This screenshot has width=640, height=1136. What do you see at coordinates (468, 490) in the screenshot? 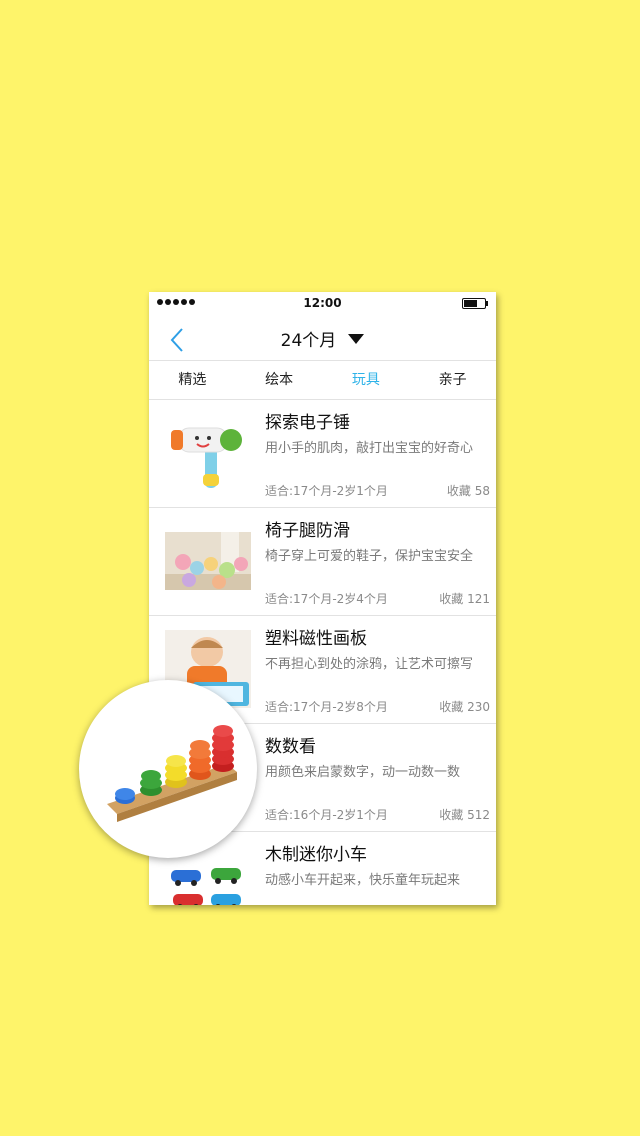
I see `item-favorites: 收藏 58` at bounding box center [468, 490].